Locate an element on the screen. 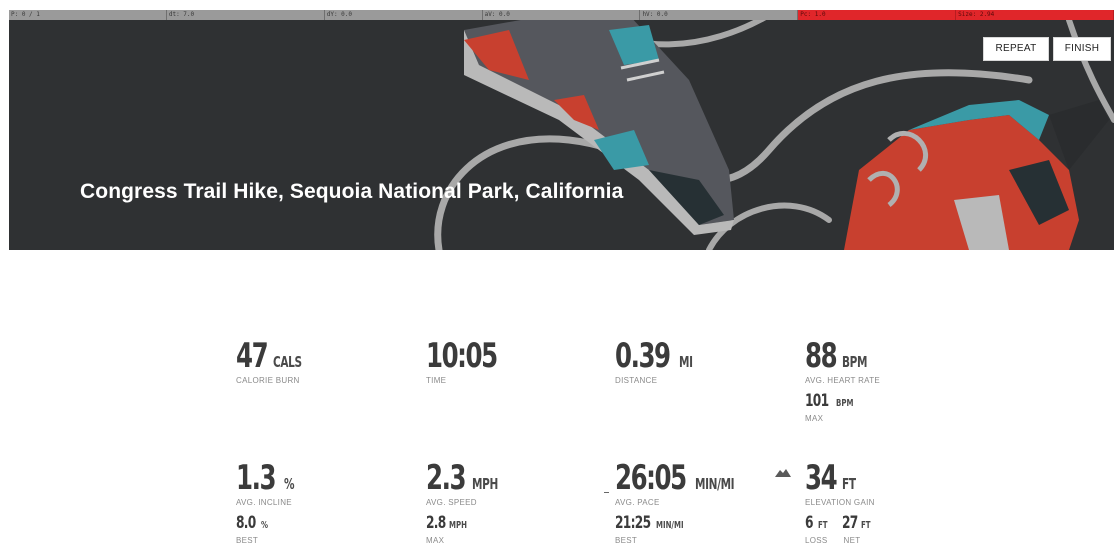 This screenshot has width=1114, height=560. pace-best-value: 21:25 is located at coordinates (633, 523).